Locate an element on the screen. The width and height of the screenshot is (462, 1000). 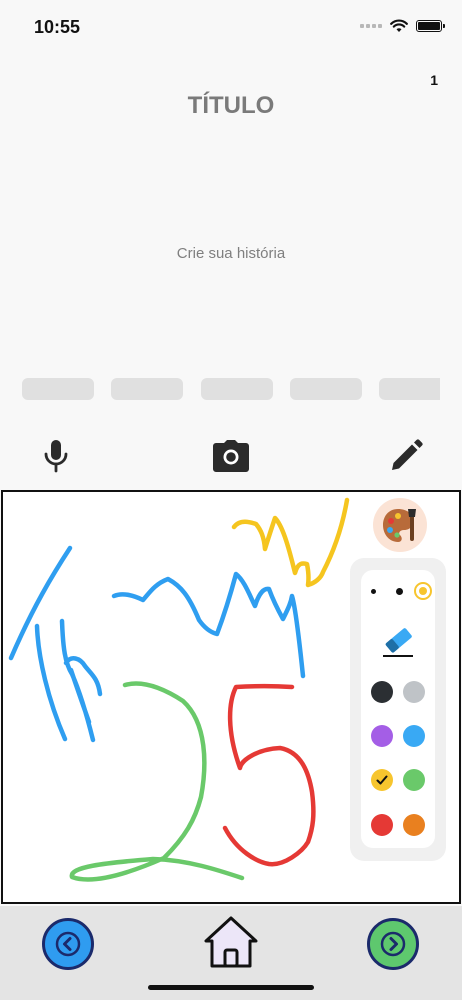
red-stroke is located at coordinates (269, 775).